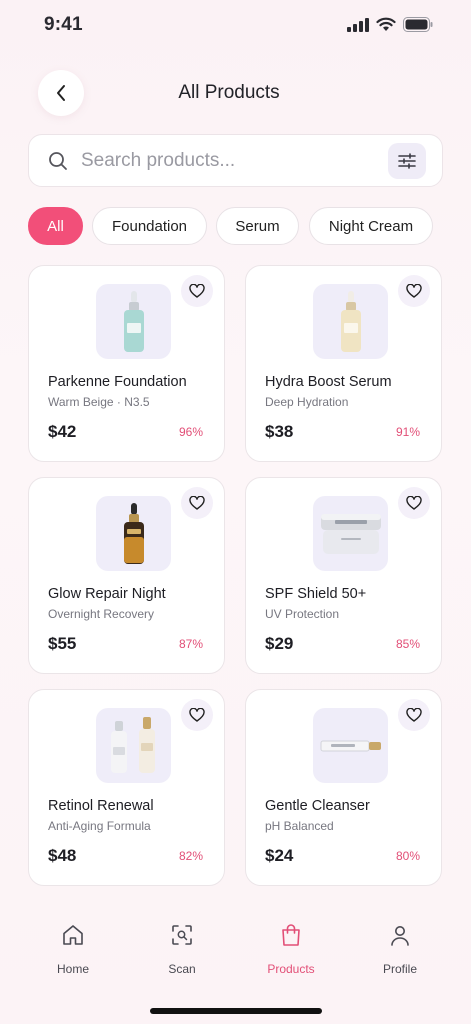  I want to click on user-icon, so click(400, 936).